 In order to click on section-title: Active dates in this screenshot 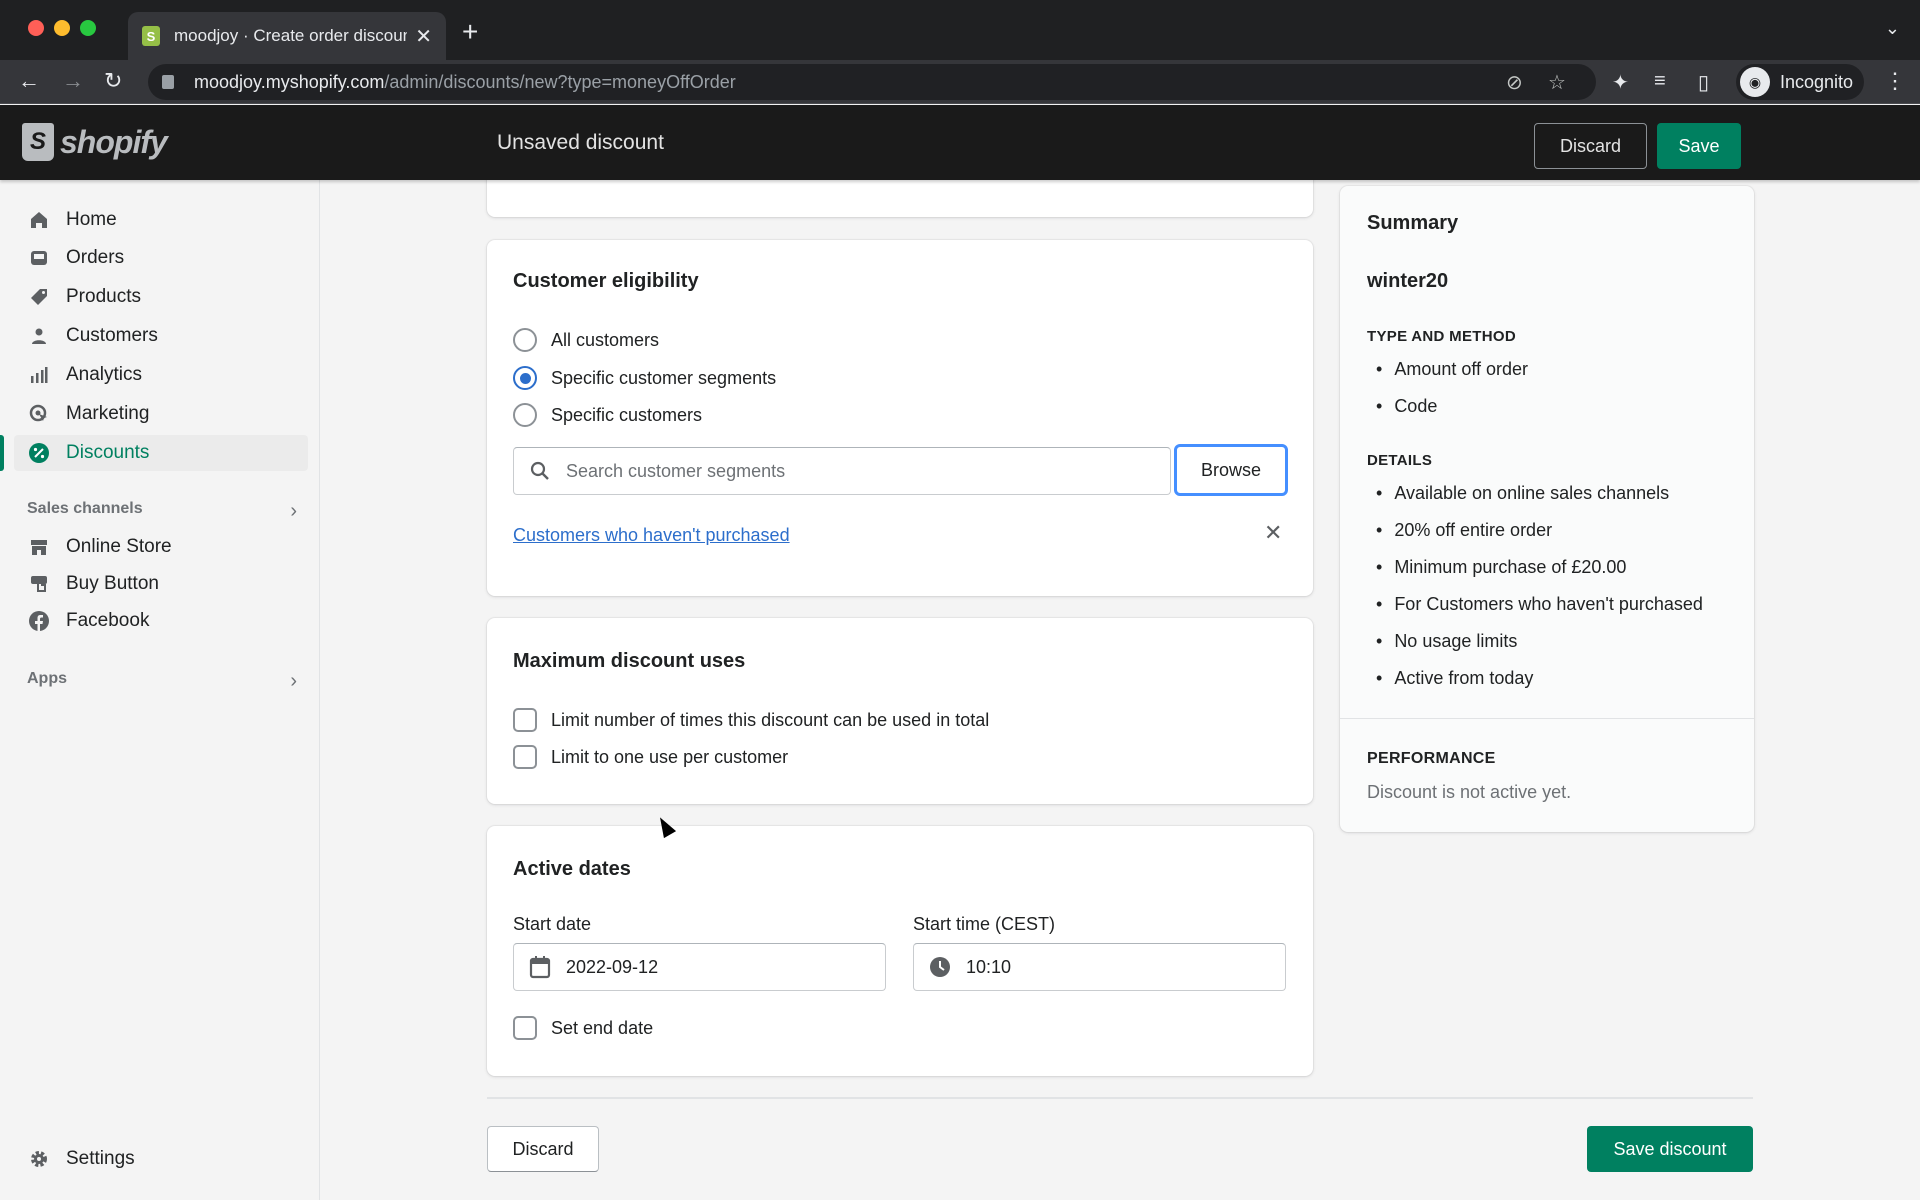, I will do `click(572, 869)`.